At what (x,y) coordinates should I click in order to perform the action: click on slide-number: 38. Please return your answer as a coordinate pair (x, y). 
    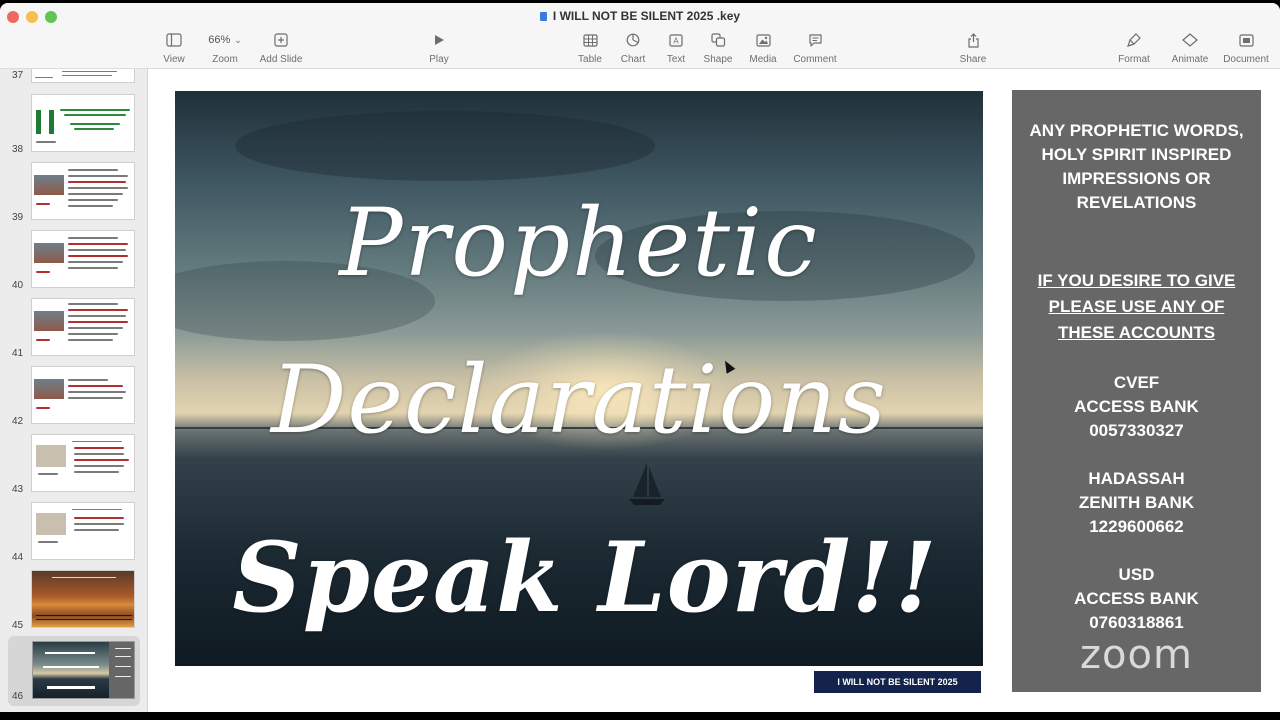
    Looking at the image, I should click on (18, 149).